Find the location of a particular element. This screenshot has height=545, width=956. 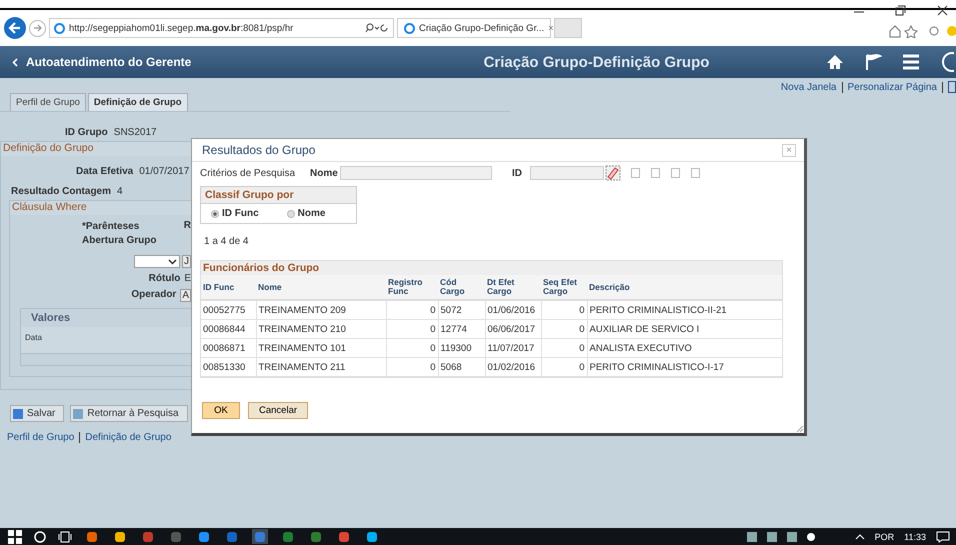

table-cell: PERITO CRIMINALISTICO-I-17 is located at coordinates (684, 367).